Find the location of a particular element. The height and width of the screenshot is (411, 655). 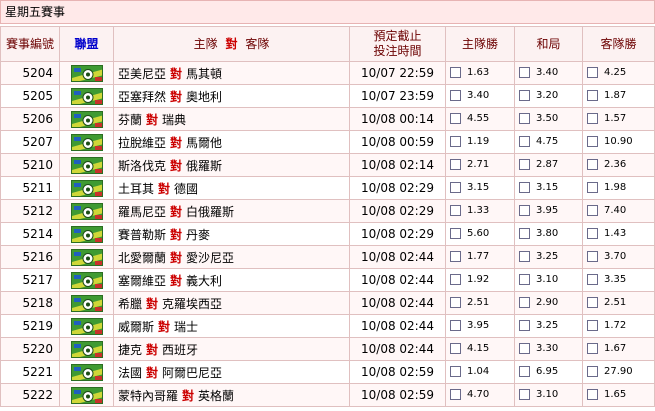

draw-cell: 3.30 is located at coordinates (548, 349).